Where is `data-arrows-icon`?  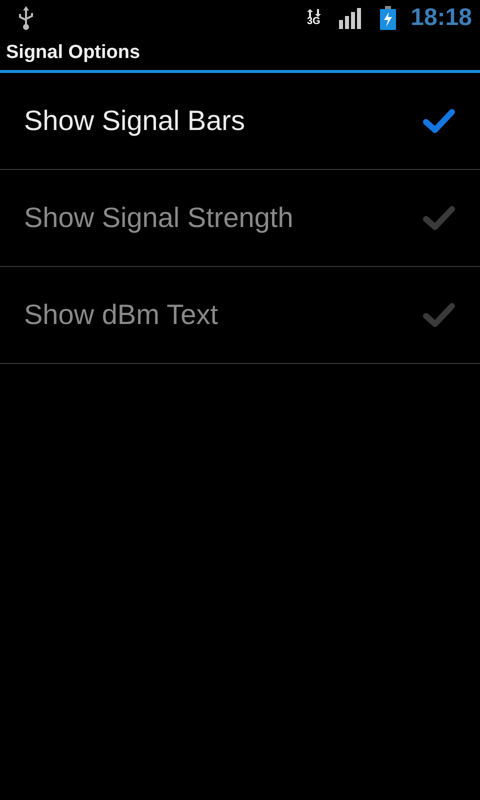
data-arrows-icon is located at coordinates (313, 13).